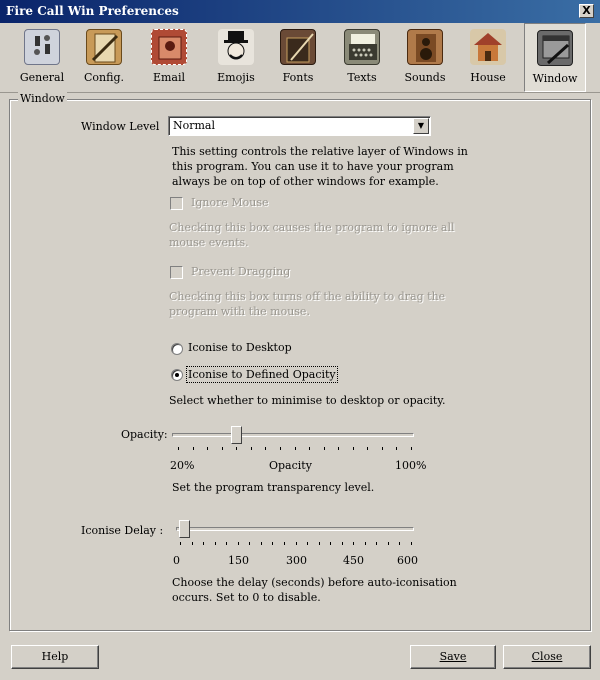  I want to click on group-legend: Window, so click(42, 98).